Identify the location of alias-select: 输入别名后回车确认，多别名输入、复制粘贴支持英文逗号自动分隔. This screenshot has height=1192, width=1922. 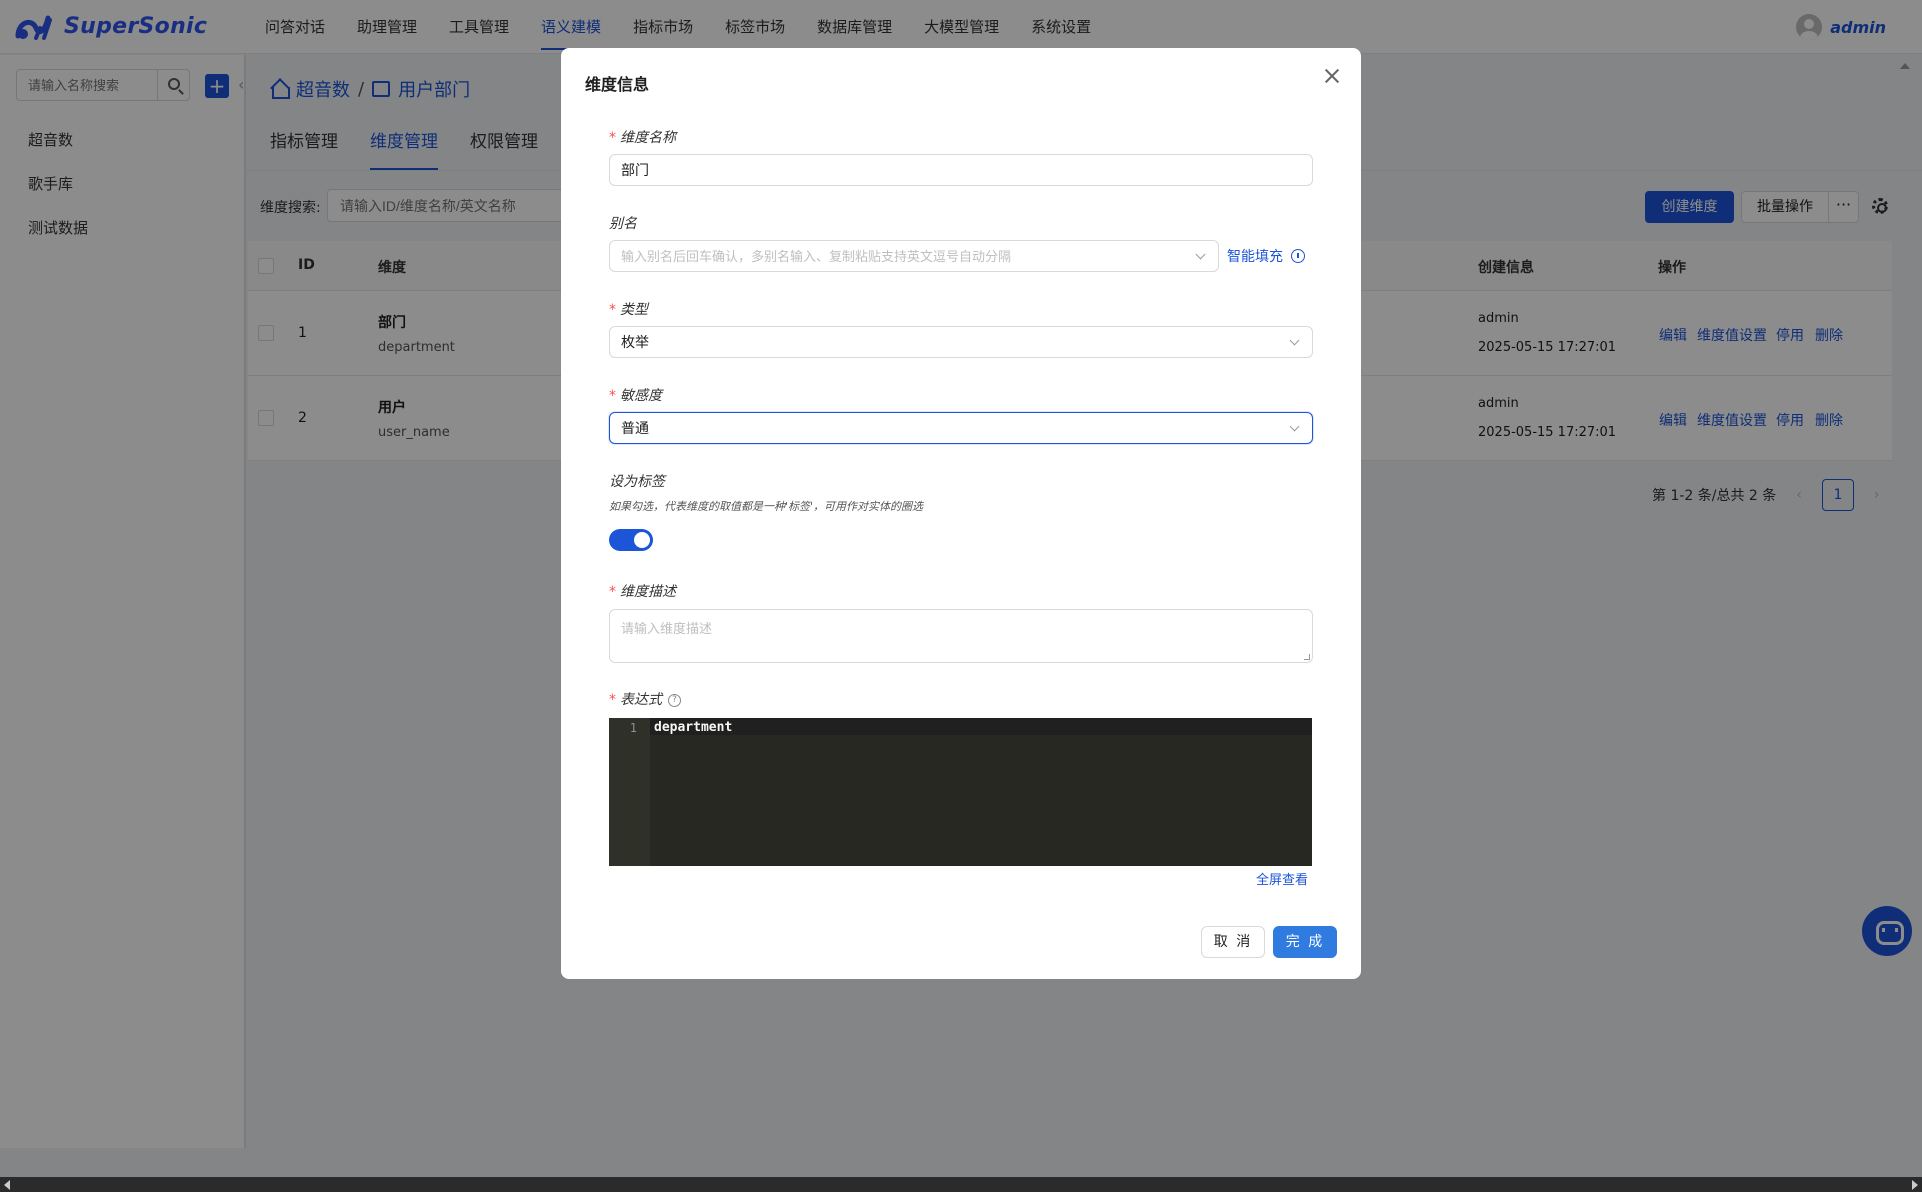
(914, 256).